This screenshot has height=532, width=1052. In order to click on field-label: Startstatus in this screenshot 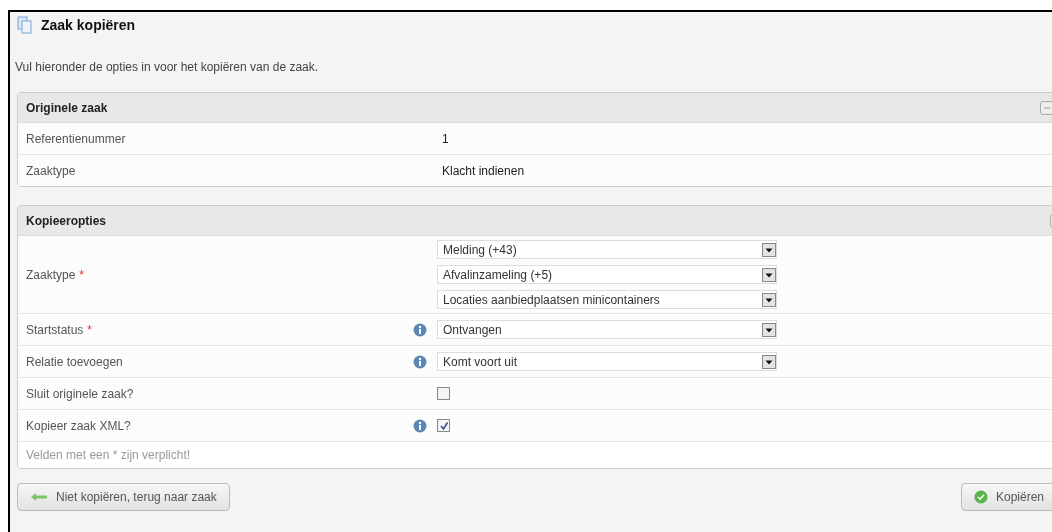, I will do `click(54, 329)`.